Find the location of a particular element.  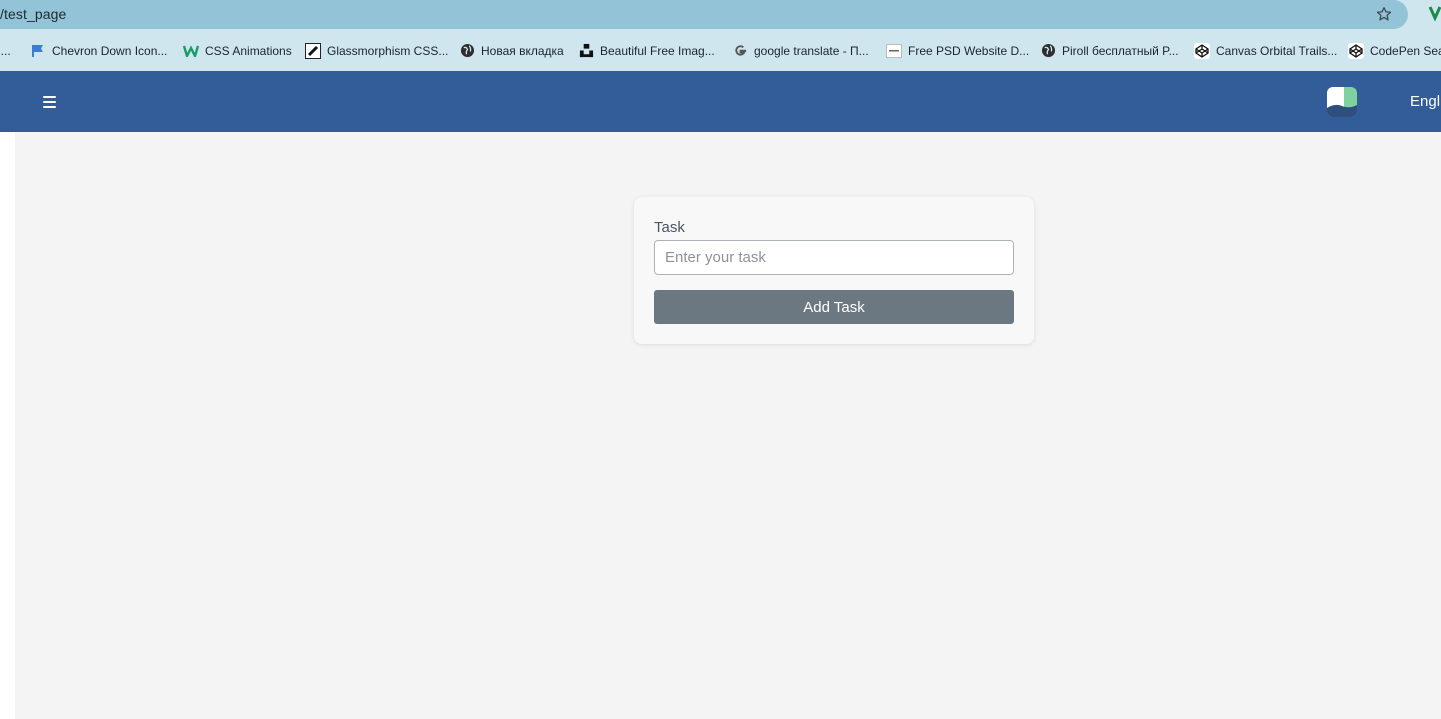

app-header: Engl is located at coordinates (720, 101).